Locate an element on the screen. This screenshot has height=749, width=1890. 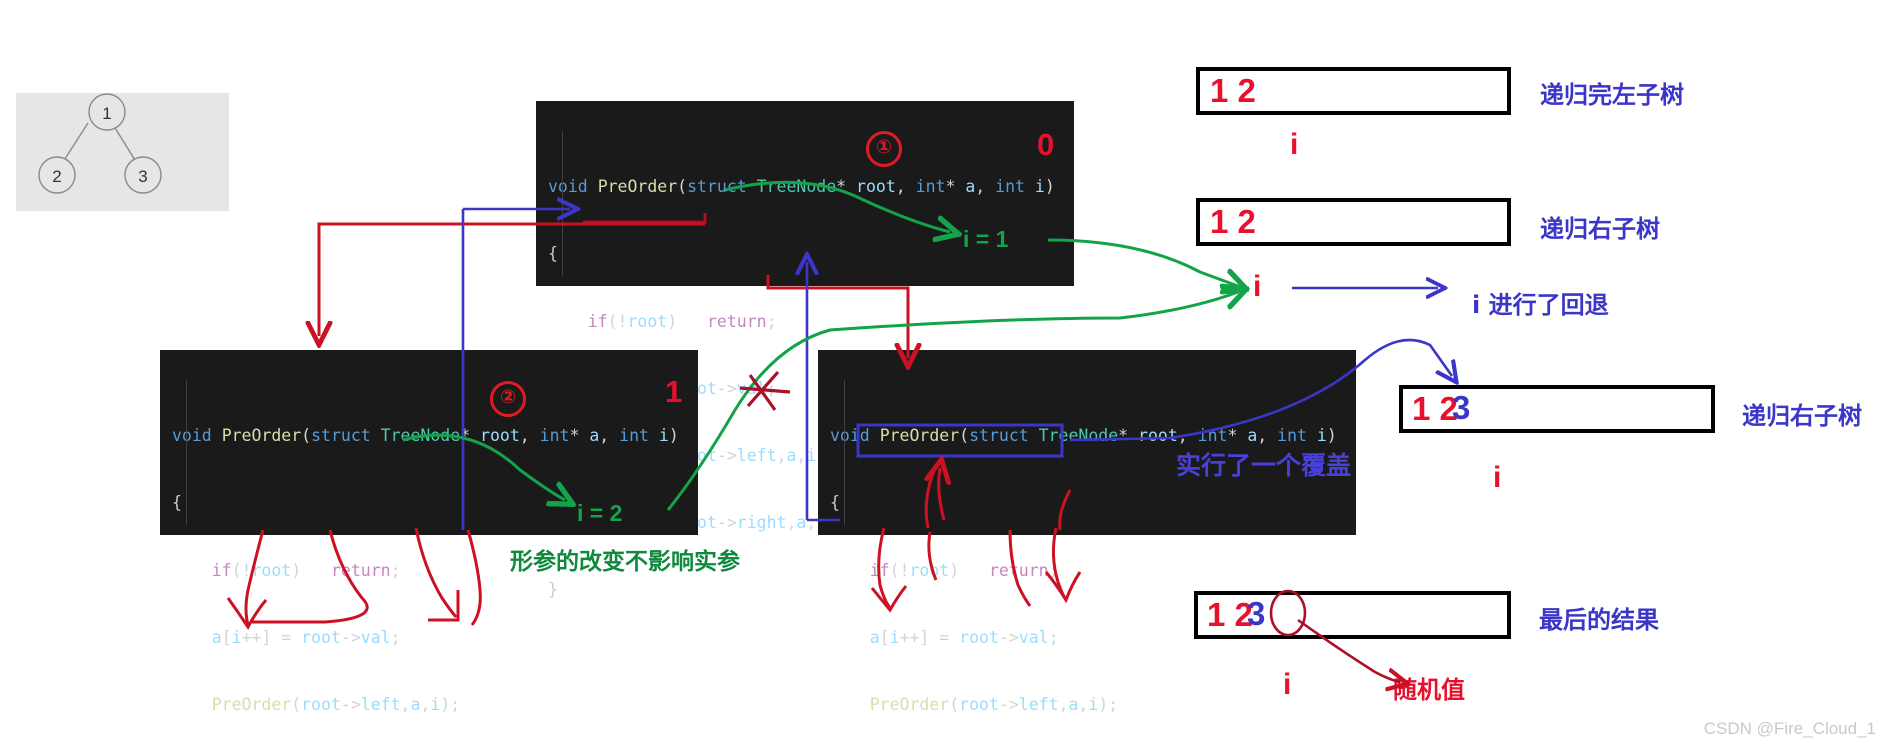
result-box-3-label: 递归右子树 is located at coordinates (1802, 416).